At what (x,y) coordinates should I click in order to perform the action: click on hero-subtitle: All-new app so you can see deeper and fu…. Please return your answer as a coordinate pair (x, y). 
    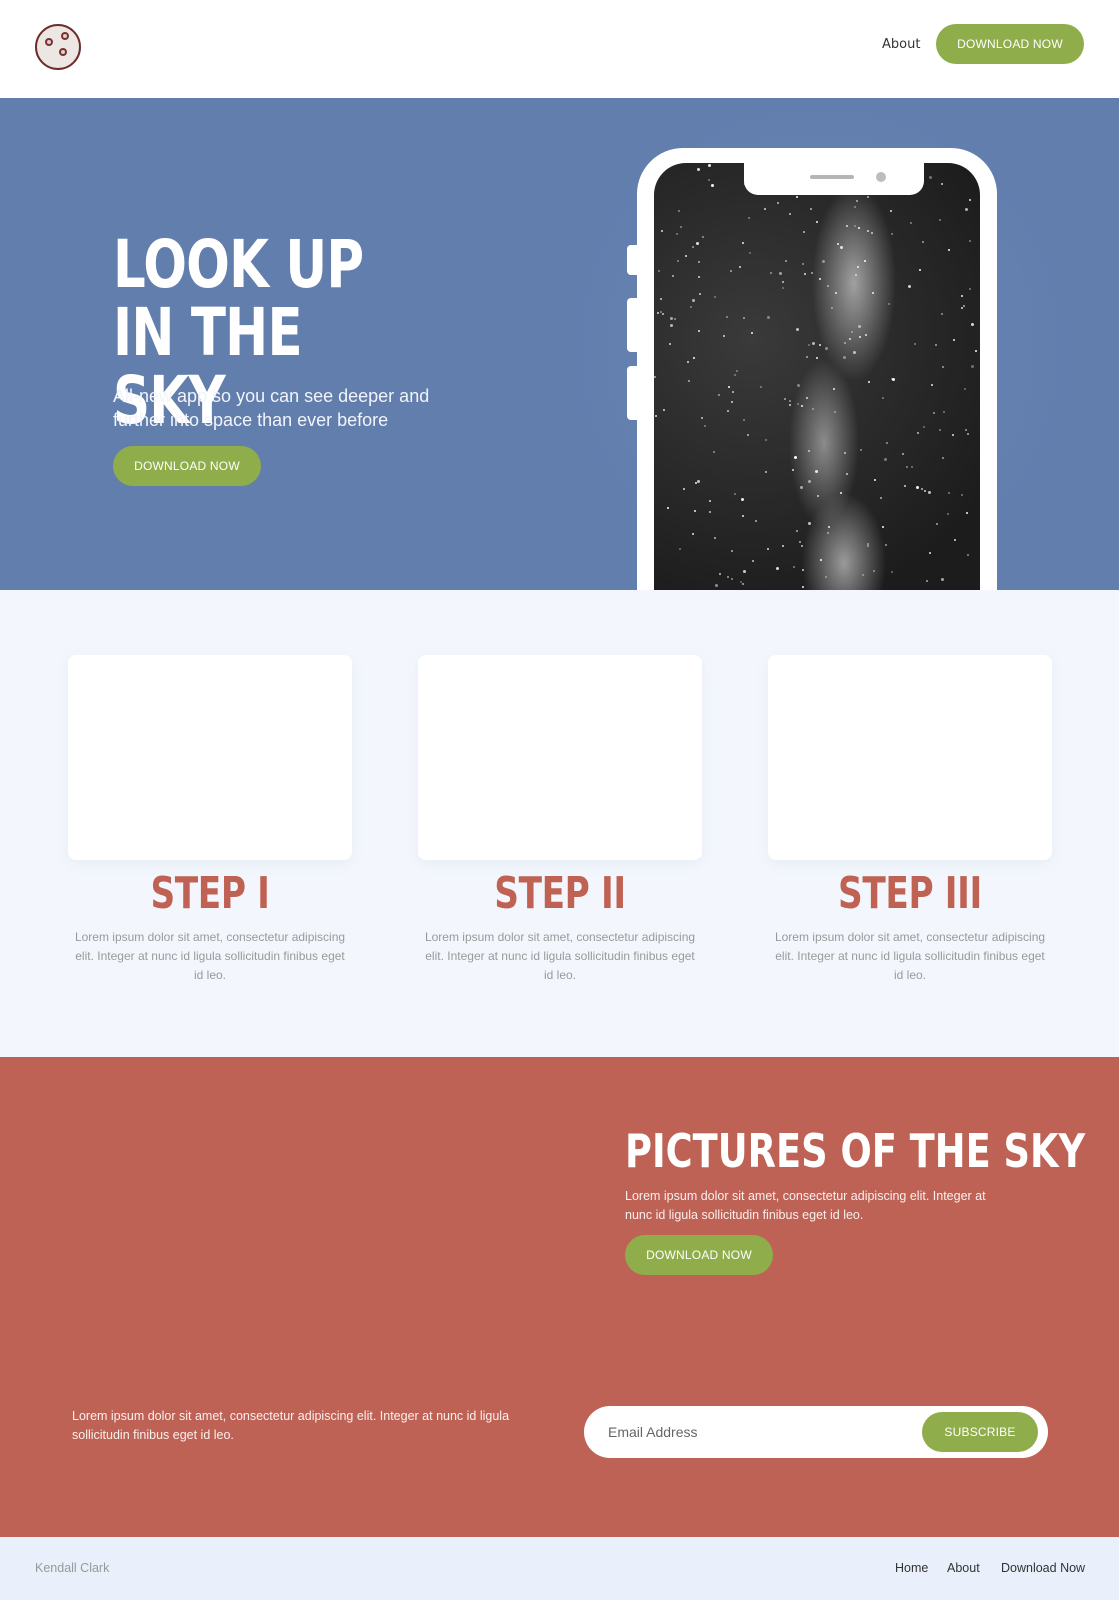
    Looking at the image, I should click on (271, 408).